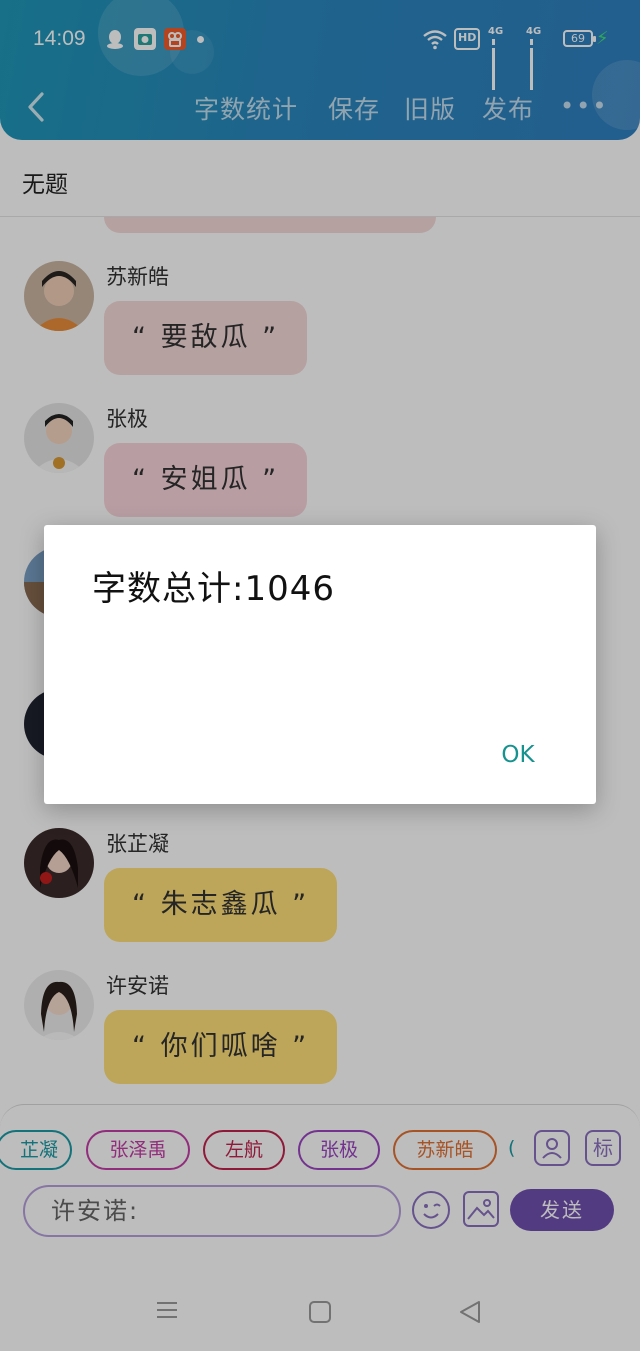  What do you see at coordinates (518, 755) in the screenshot?
I see `ok-button: OK` at bounding box center [518, 755].